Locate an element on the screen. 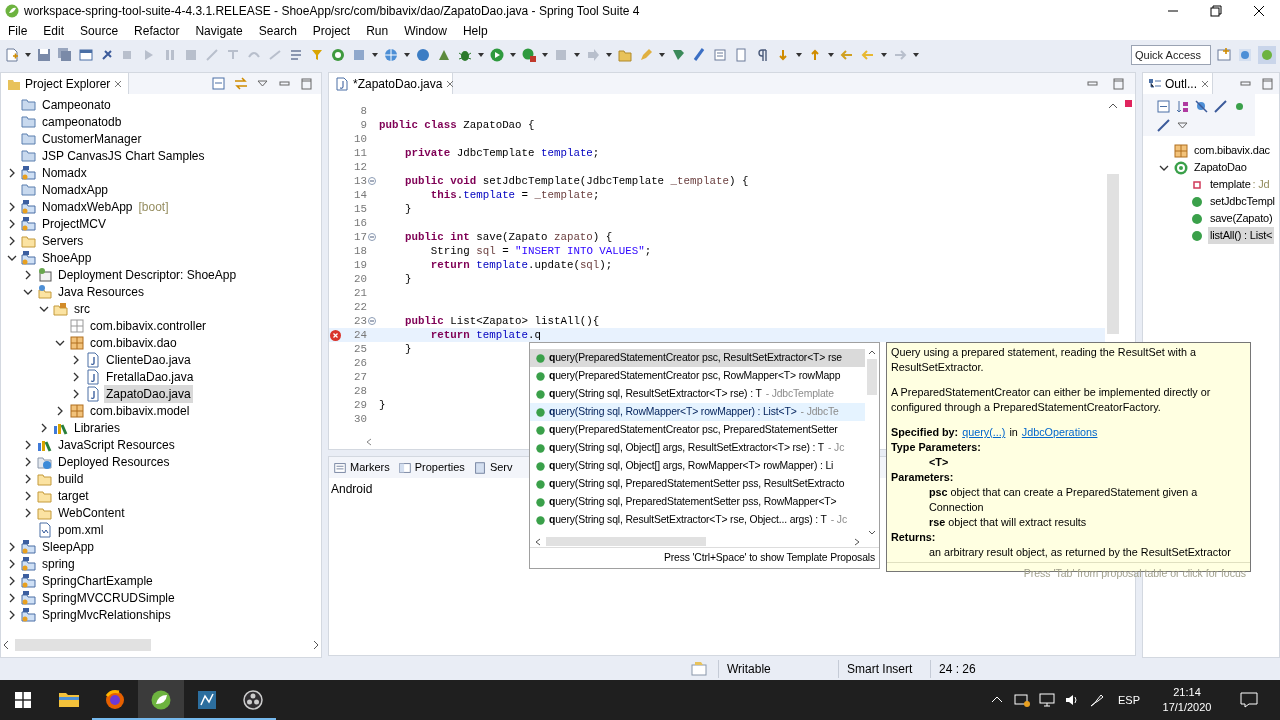  completion-item: query(PreparedStatementCreator psc, ResultSetExtractor<T> rse is located at coordinates (697, 358).